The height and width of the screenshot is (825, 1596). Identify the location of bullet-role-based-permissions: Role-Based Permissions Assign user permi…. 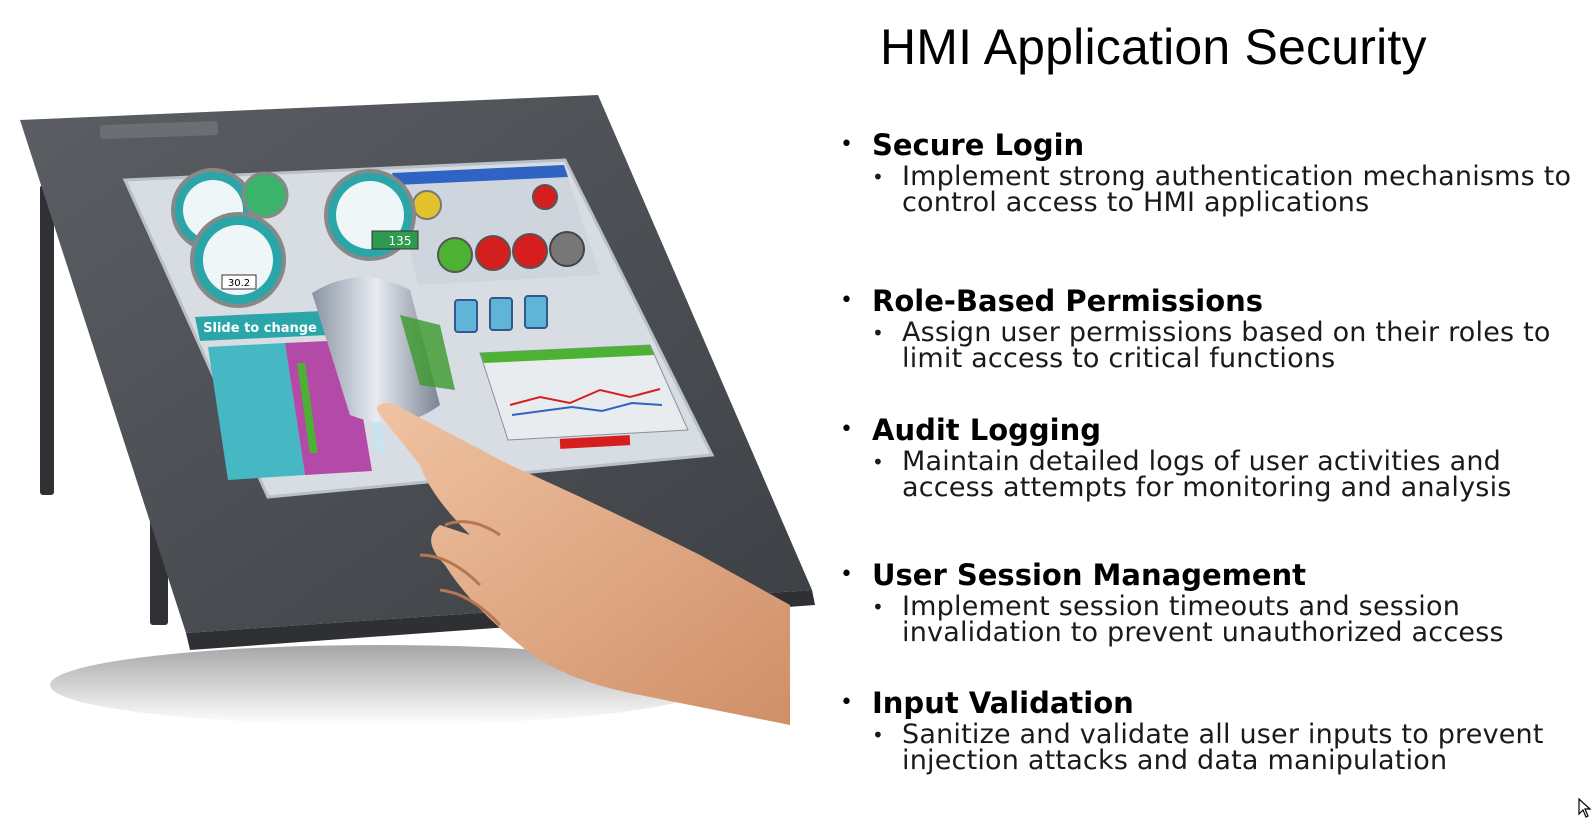
(1216, 328).